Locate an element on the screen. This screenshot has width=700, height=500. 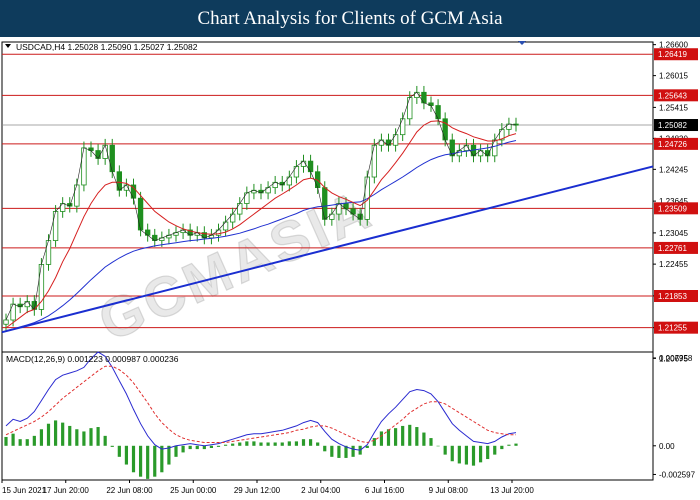
level-label: 1.24726 is located at coordinates (672, 144).